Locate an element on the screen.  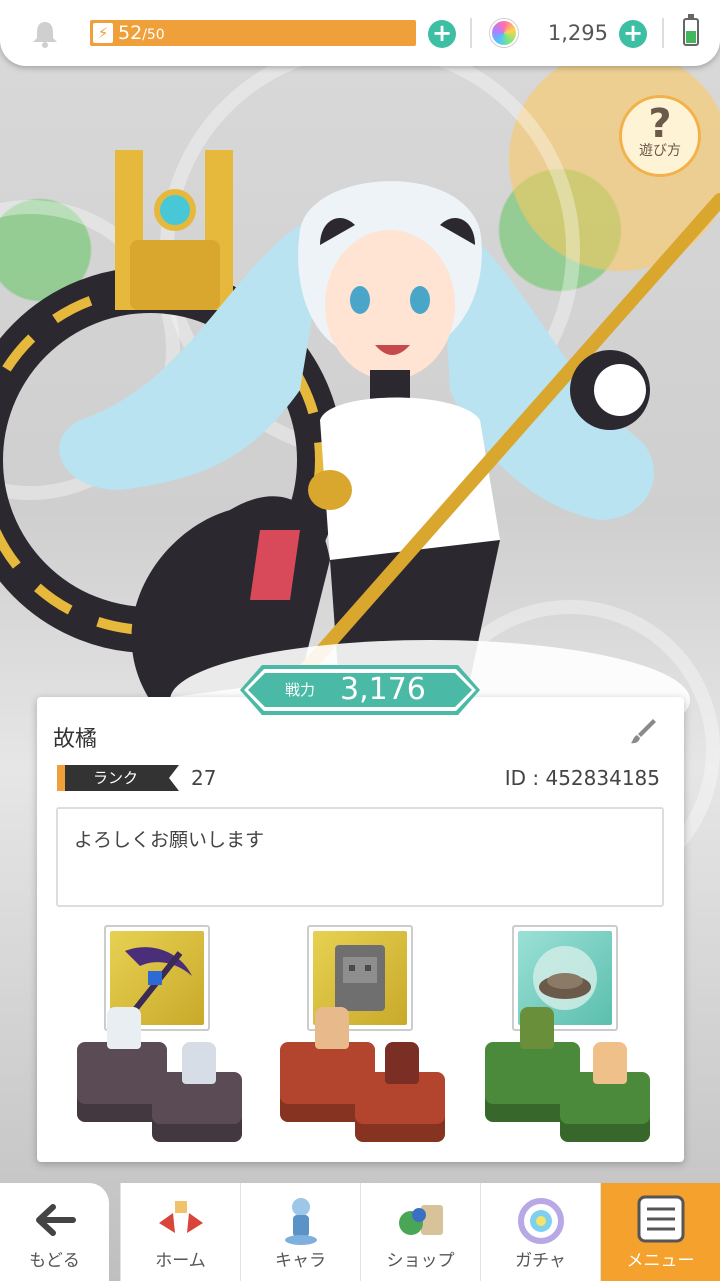
rank-tag: ランク is located at coordinates (118, 778).